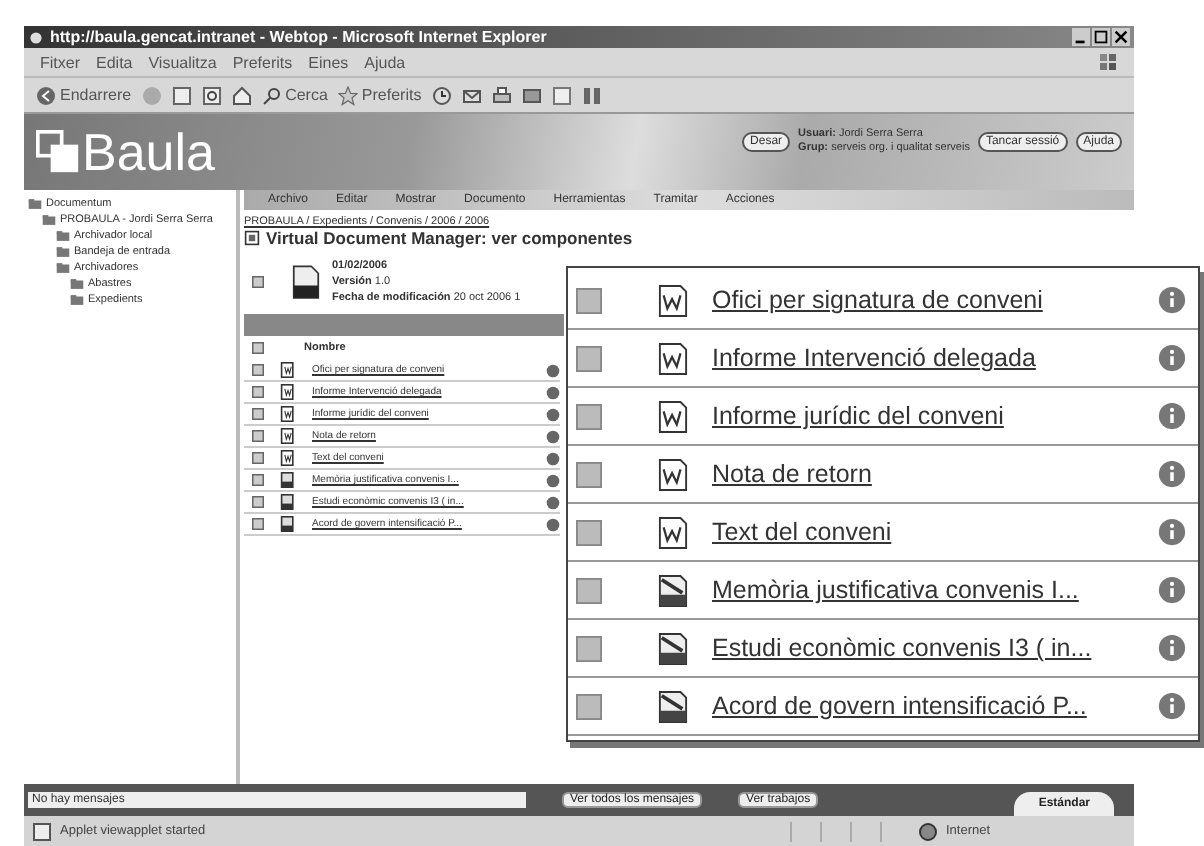 The width and height of the screenshot is (1204, 846). What do you see at coordinates (935, 474) in the screenshot?
I see `document-link: Nota de retorn` at bounding box center [935, 474].